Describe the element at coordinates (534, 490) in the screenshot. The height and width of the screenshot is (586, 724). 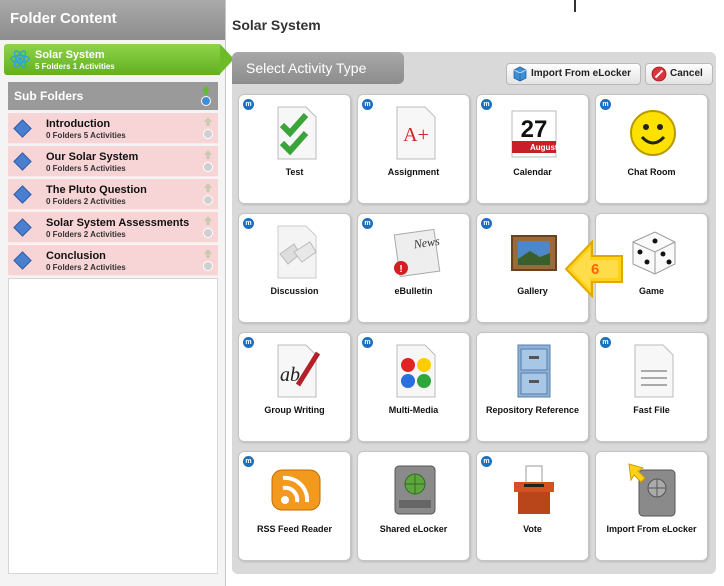
I see `vote-icon` at that location.